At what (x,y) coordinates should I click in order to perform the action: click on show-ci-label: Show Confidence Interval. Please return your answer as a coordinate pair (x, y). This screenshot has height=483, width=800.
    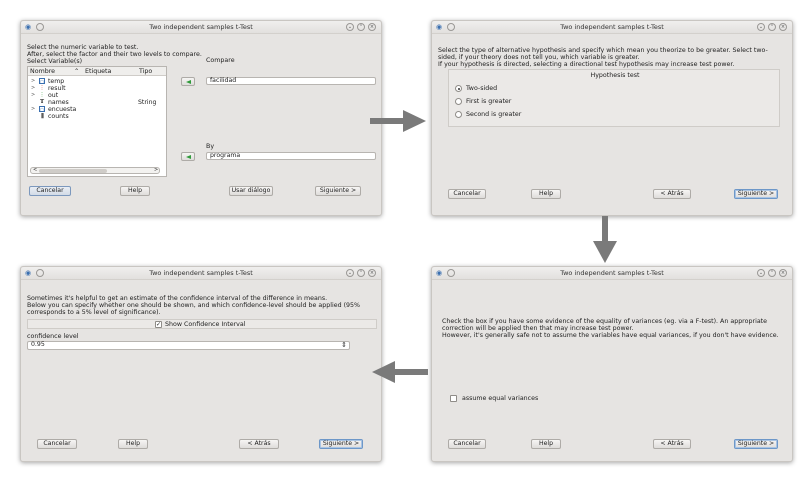
    Looking at the image, I should click on (205, 324).